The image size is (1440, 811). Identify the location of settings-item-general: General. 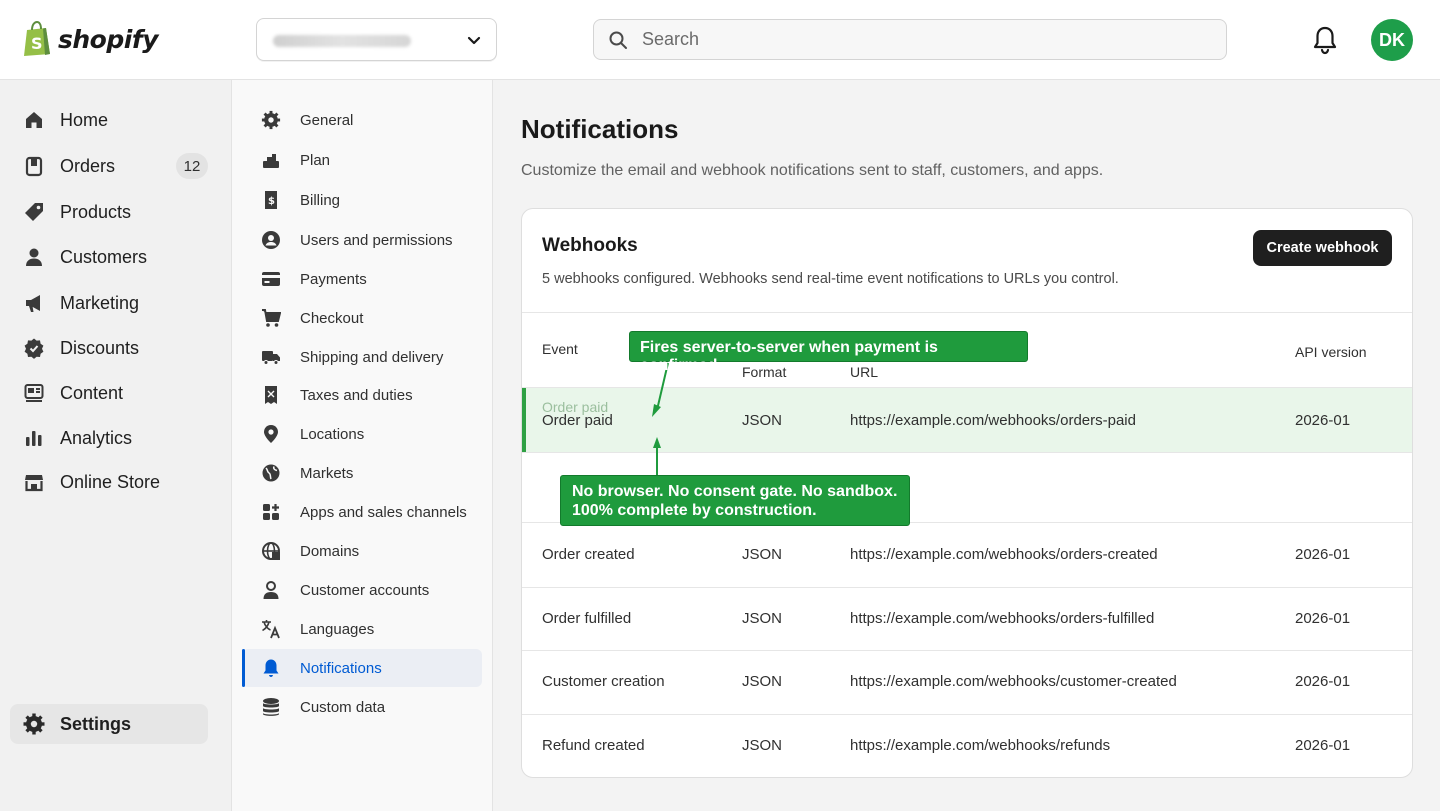
(362, 120).